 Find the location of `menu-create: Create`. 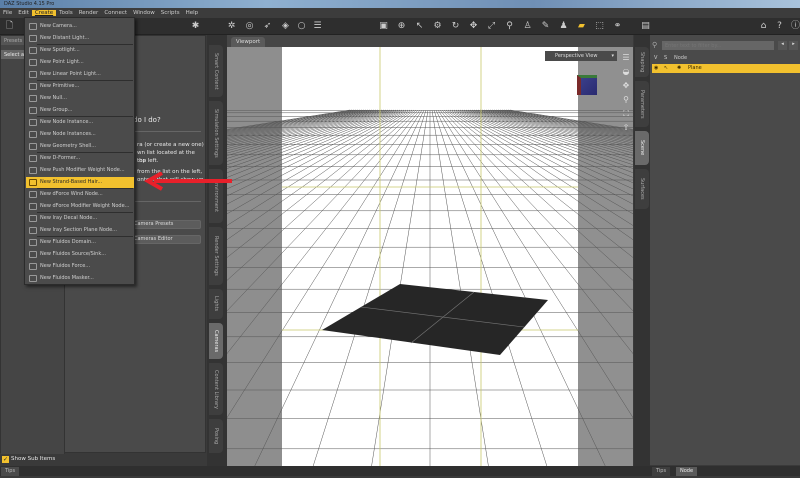

menu-create: Create is located at coordinates (44, 13).